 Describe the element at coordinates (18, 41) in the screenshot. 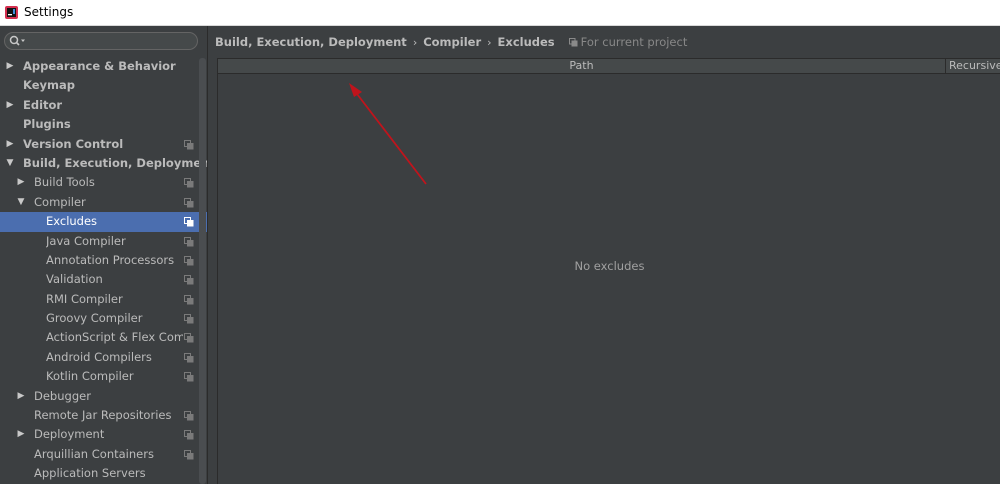

I see `search-icon` at that location.